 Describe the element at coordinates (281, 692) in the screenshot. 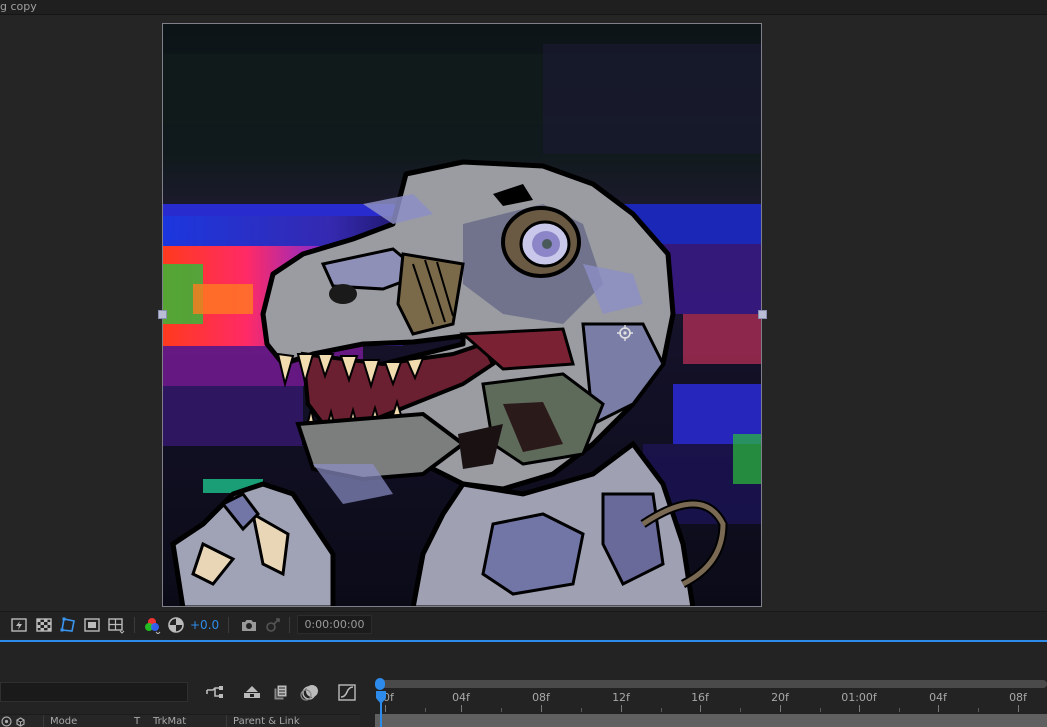

I see `frame-blending-icon` at that location.